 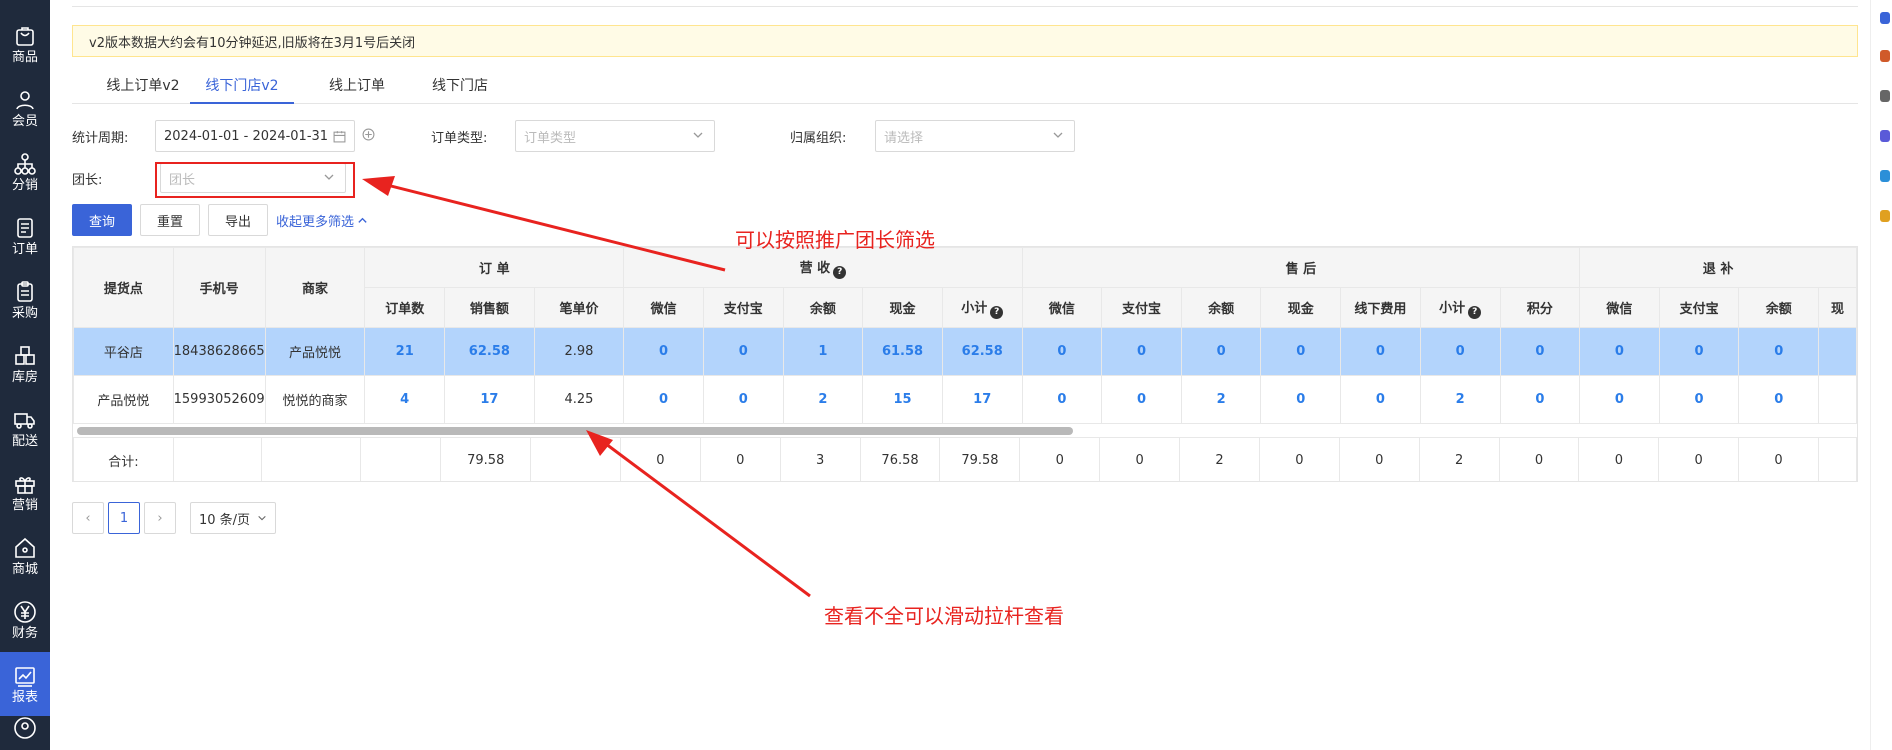 What do you see at coordinates (1699, 307) in the screenshot?
I see `col-rf-alipay: 支付宝` at bounding box center [1699, 307].